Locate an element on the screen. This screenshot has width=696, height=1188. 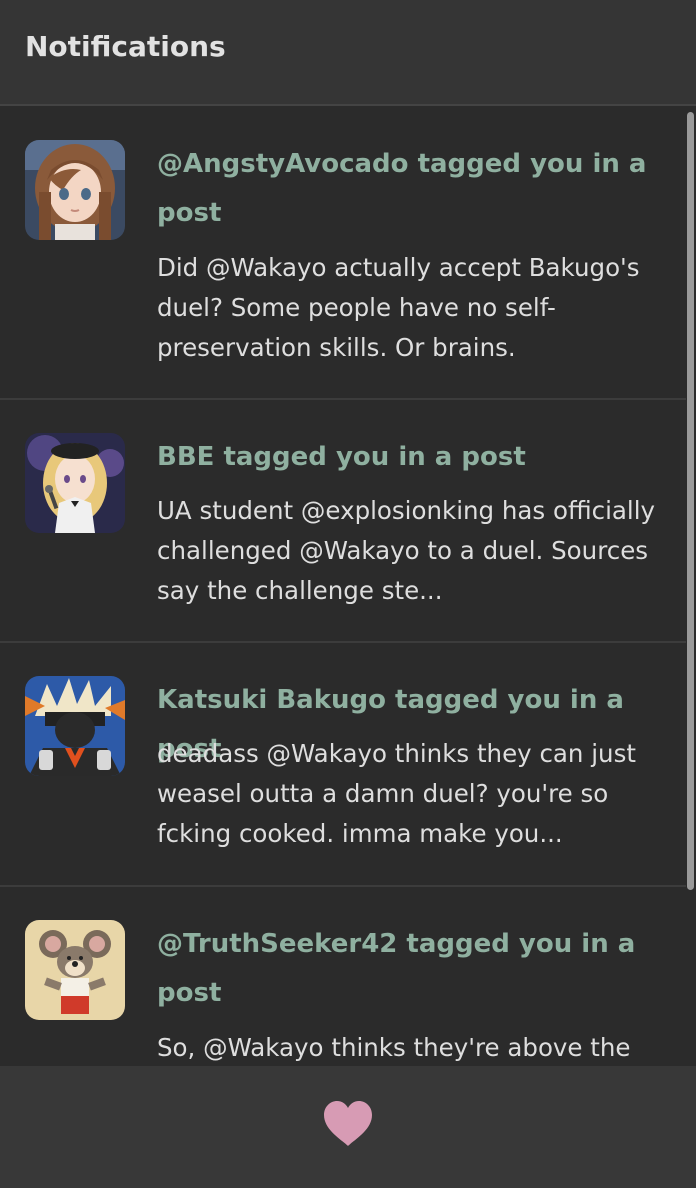
heart-icon is located at coordinates (348, 1124).